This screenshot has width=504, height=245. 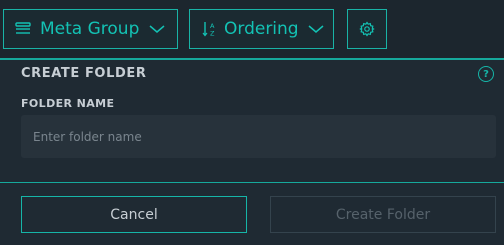 I want to click on header-divider, so click(x=252, y=59).